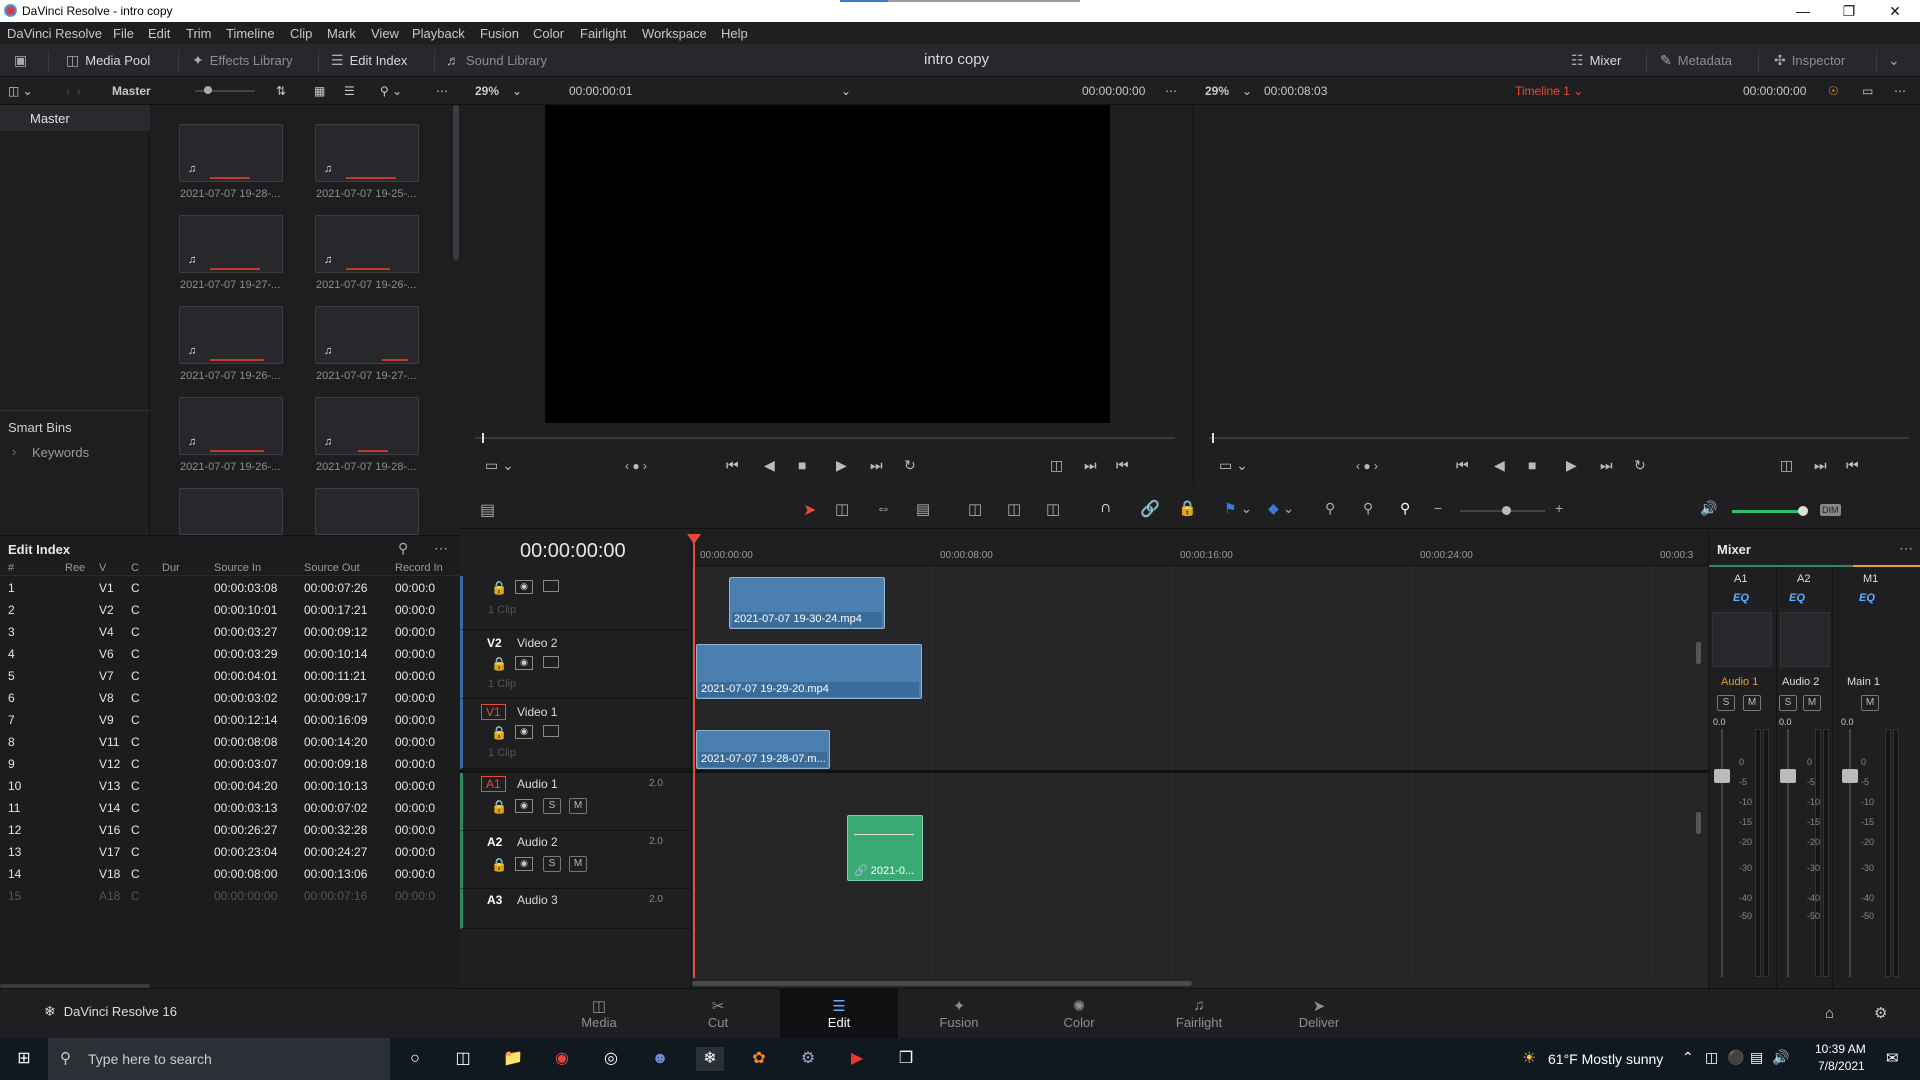 This screenshot has width=1920, height=1080. Describe the element at coordinates (1698, 823) in the screenshot. I see `audio-tracks-scrollbar` at that location.